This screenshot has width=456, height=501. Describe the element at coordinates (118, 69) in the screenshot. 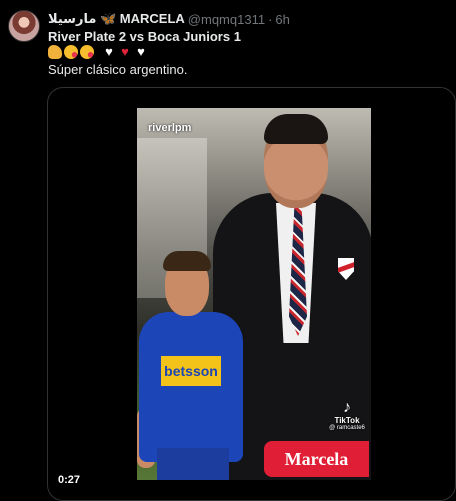

I see `tweet-text-line3: Súper clásico argentino.` at that location.